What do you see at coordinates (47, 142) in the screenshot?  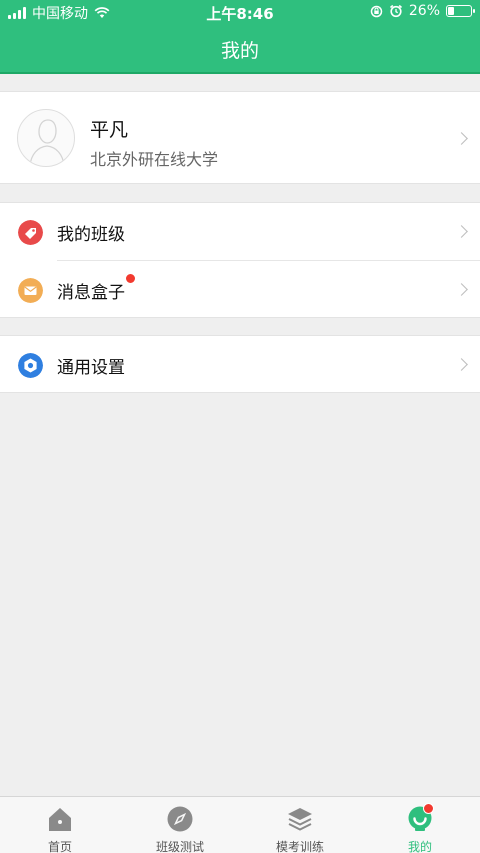 I see `default-avatar-icon` at bounding box center [47, 142].